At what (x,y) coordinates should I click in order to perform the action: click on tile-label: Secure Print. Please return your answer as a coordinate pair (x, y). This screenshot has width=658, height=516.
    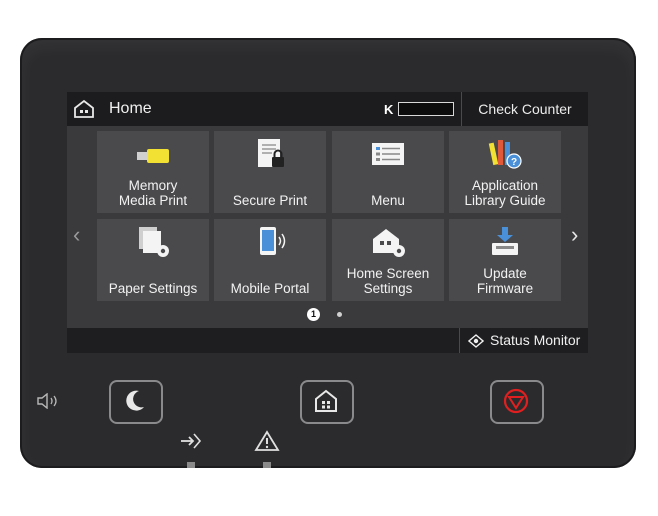
    Looking at the image, I should click on (270, 200).